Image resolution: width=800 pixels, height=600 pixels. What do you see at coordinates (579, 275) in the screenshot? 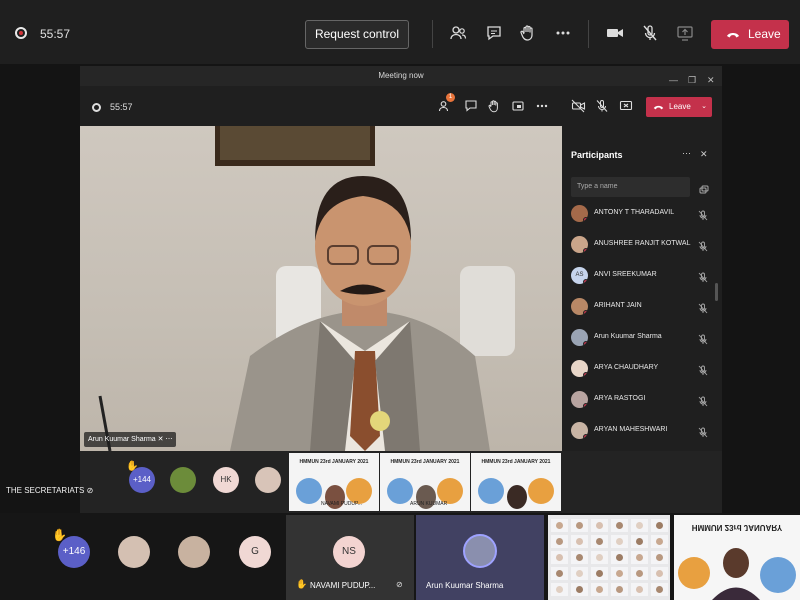
I see `participant-avatar: AS` at bounding box center [579, 275].